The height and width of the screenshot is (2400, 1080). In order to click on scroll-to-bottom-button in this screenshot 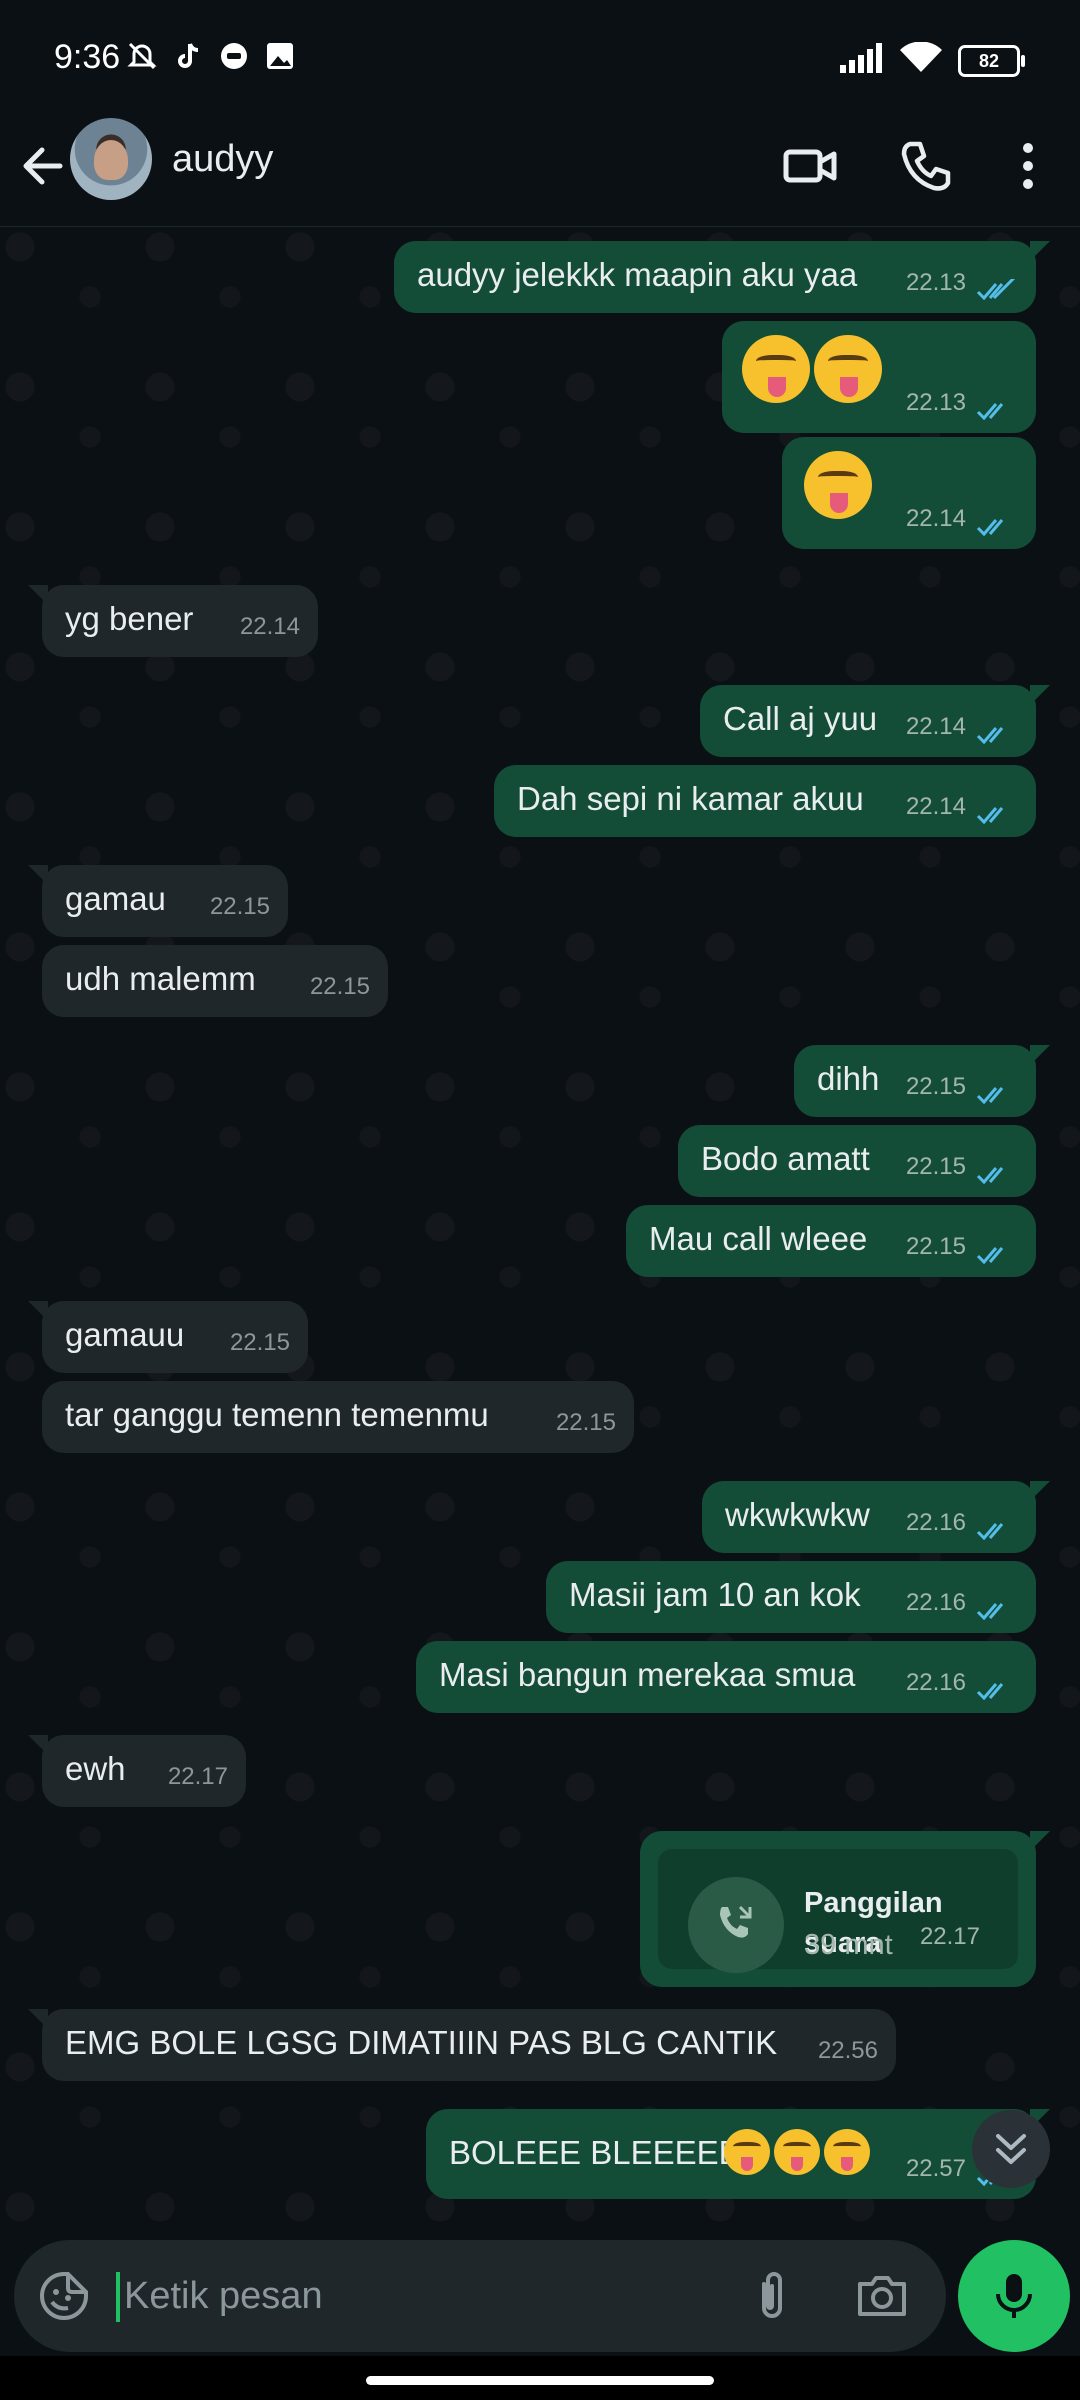, I will do `click(1011, 2149)`.